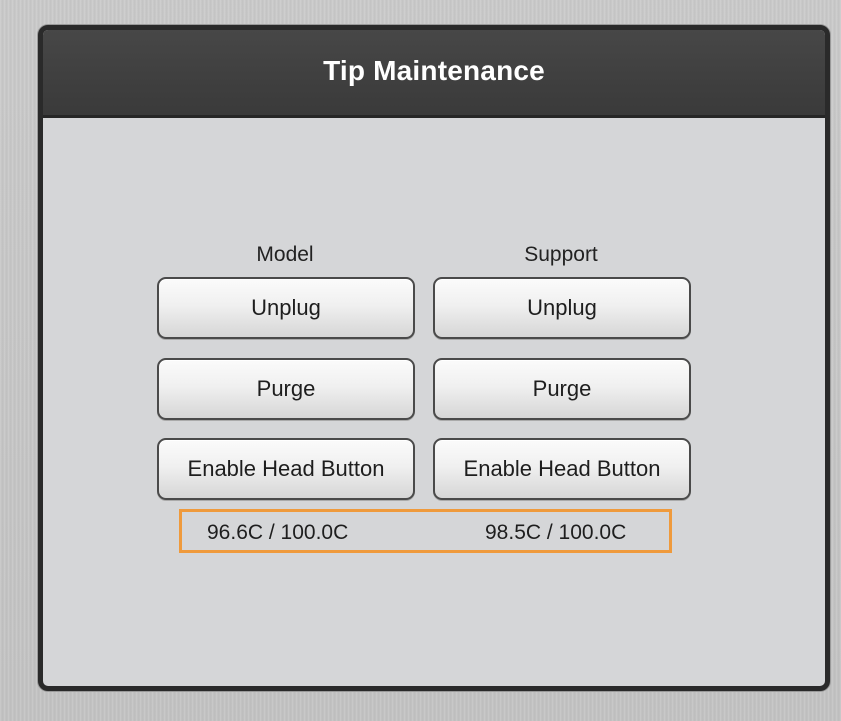 The image size is (841, 721). What do you see at coordinates (562, 389) in the screenshot?
I see `support-purge-button: Purge` at bounding box center [562, 389].